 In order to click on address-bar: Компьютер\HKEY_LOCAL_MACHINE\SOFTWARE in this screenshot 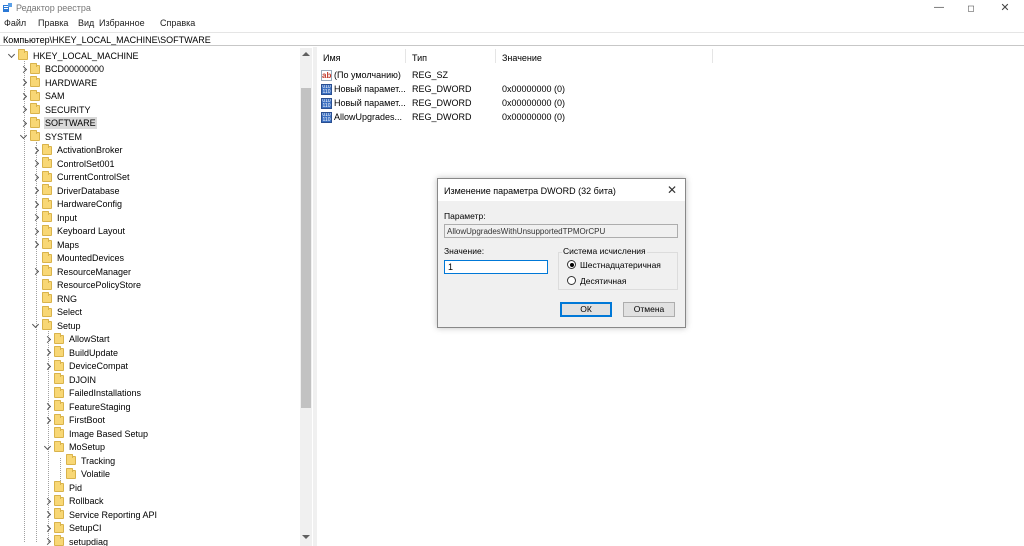, I will do `click(512, 39)`.